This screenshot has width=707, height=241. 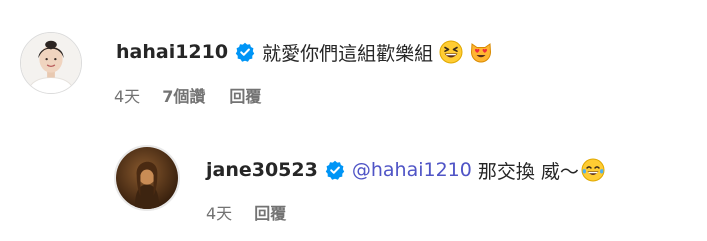 I want to click on grinning-squinting-face-icon, so click(x=451, y=52).